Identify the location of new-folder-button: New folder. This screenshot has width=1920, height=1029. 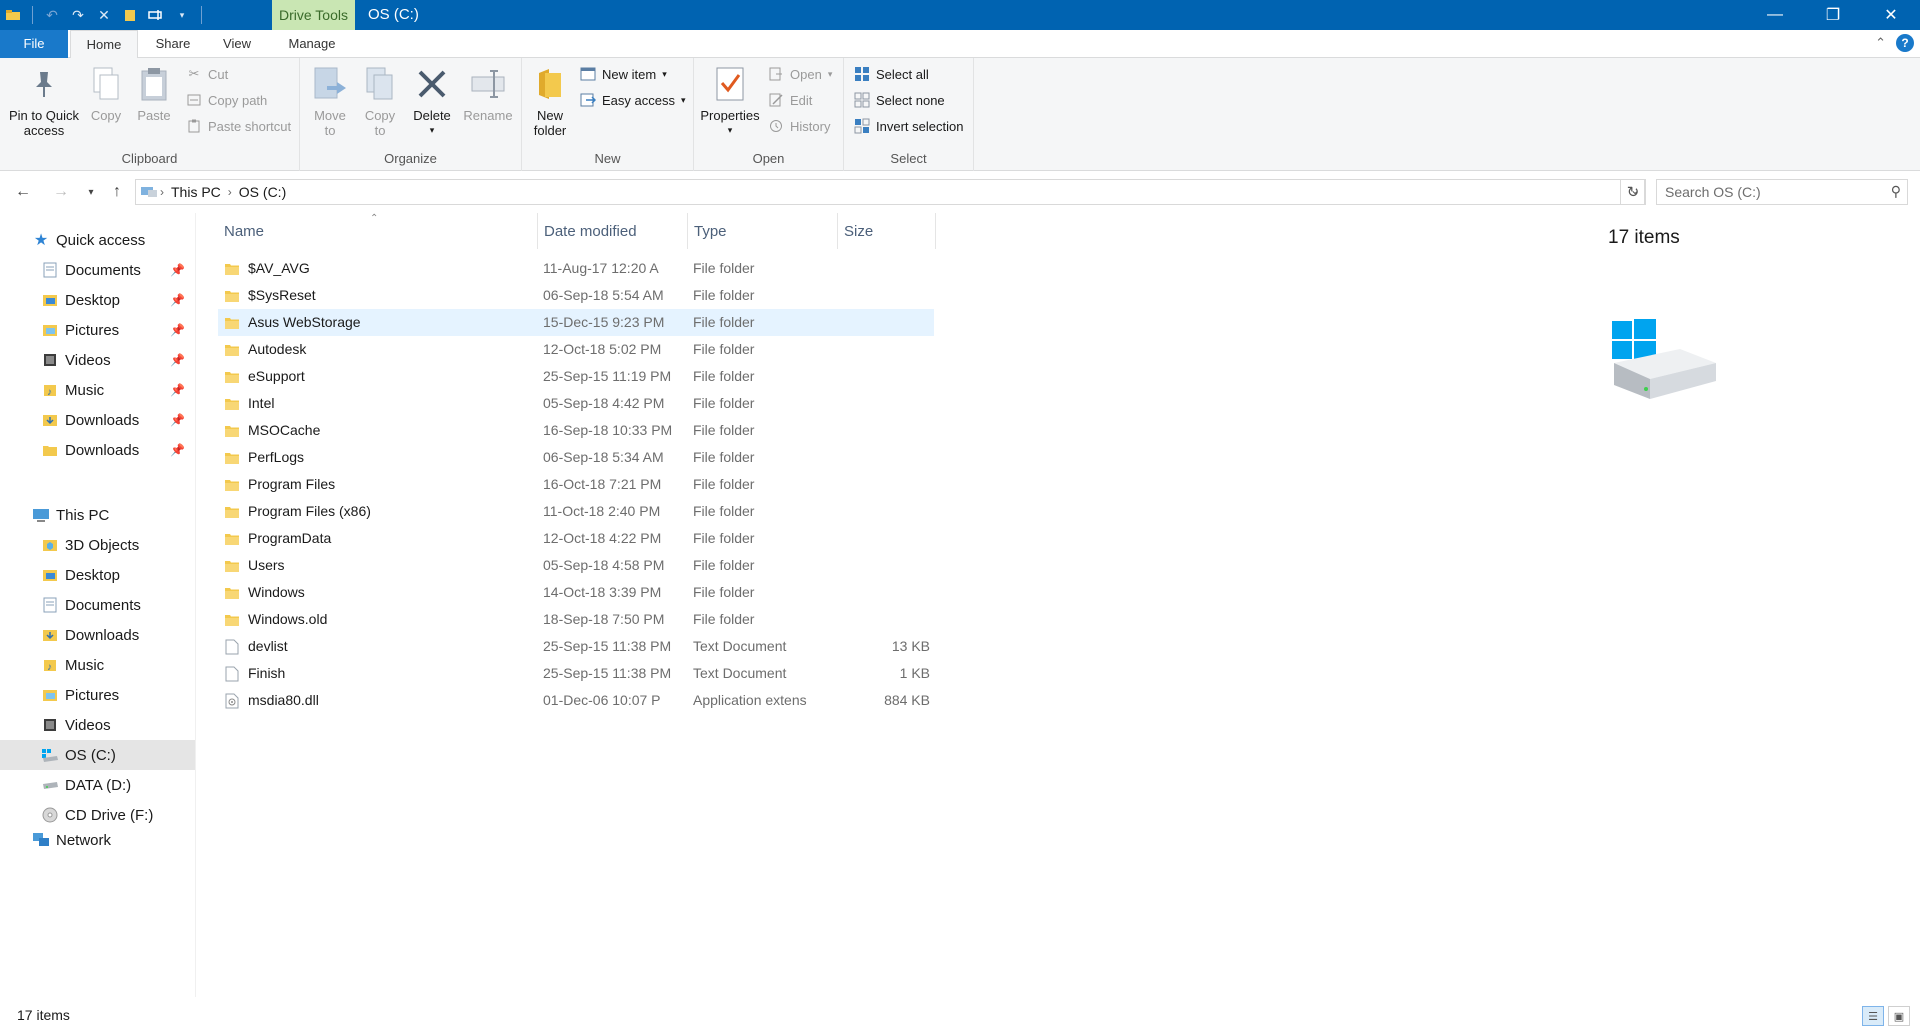
(550, 101).